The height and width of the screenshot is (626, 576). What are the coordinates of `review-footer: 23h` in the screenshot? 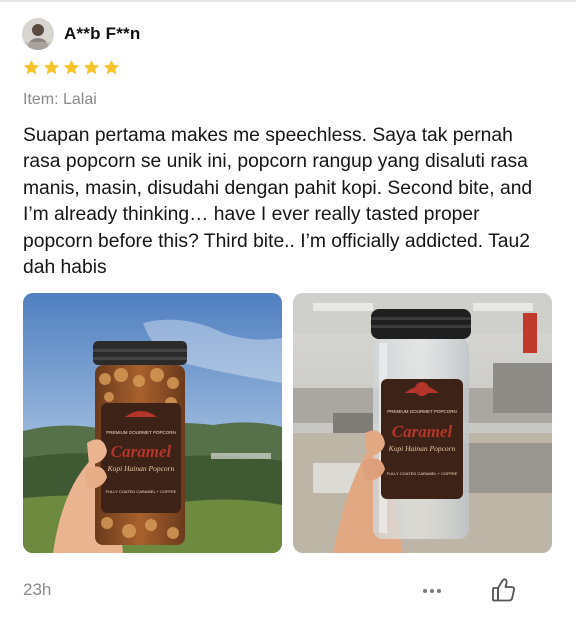 It's located at (288, 591).